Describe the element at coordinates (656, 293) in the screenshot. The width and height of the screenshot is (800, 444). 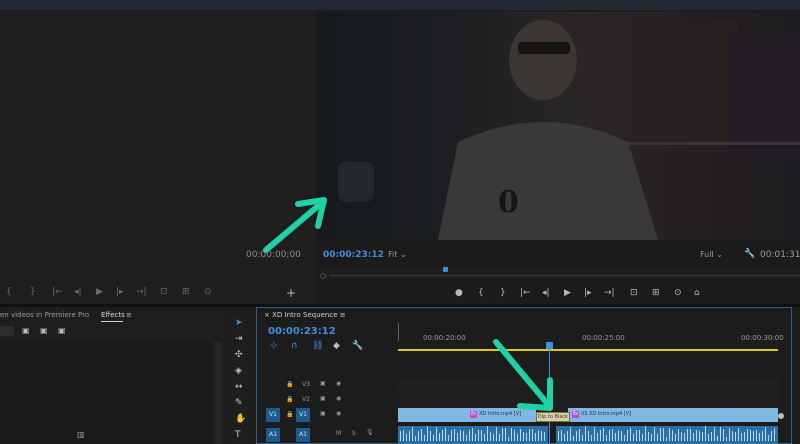
I see `extract-button: ⊞` at that location.